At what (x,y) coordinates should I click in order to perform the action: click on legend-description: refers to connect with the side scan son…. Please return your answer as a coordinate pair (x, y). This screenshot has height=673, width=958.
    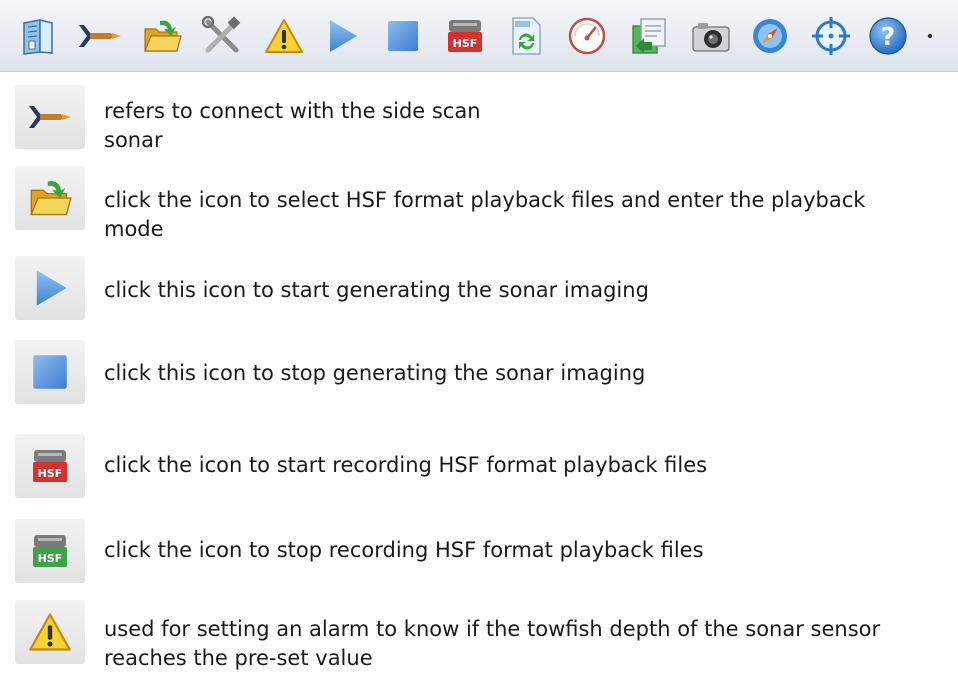
    Looking at the image, I should click on (524, 126).